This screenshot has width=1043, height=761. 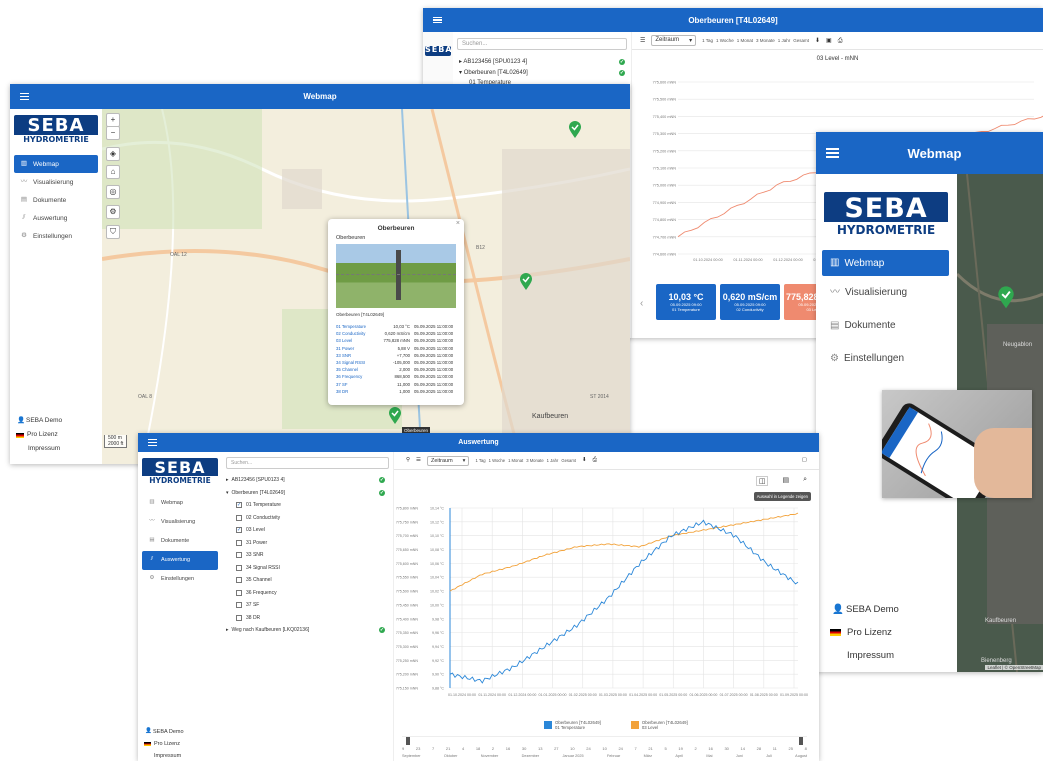 I want to click on collapse-icon: ▢, so click(x=804, y=460).